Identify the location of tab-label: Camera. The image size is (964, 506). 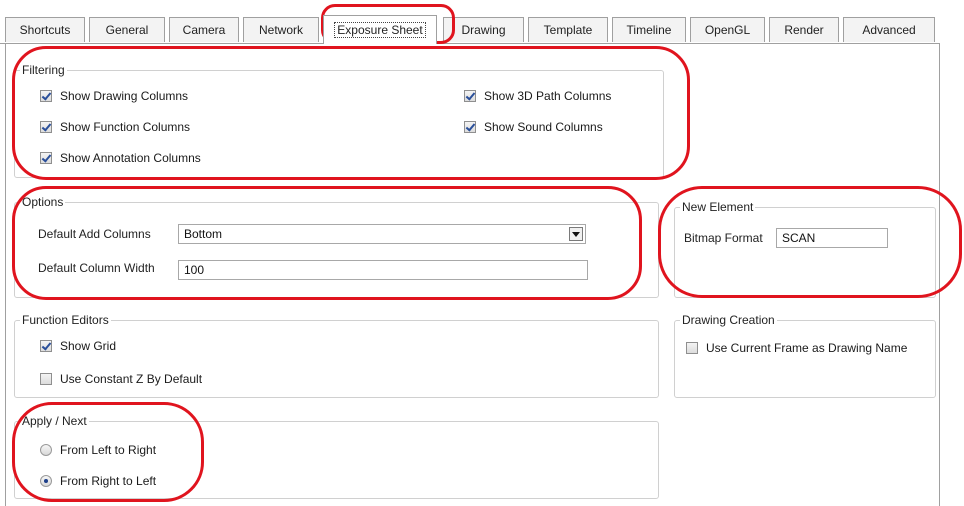
(204, 30).